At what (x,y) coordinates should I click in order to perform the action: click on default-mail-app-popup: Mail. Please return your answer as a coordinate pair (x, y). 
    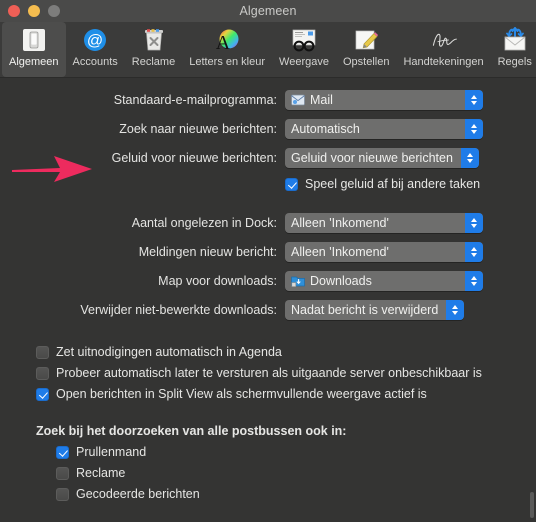
    Looking at the image, I should click on (384, 100).